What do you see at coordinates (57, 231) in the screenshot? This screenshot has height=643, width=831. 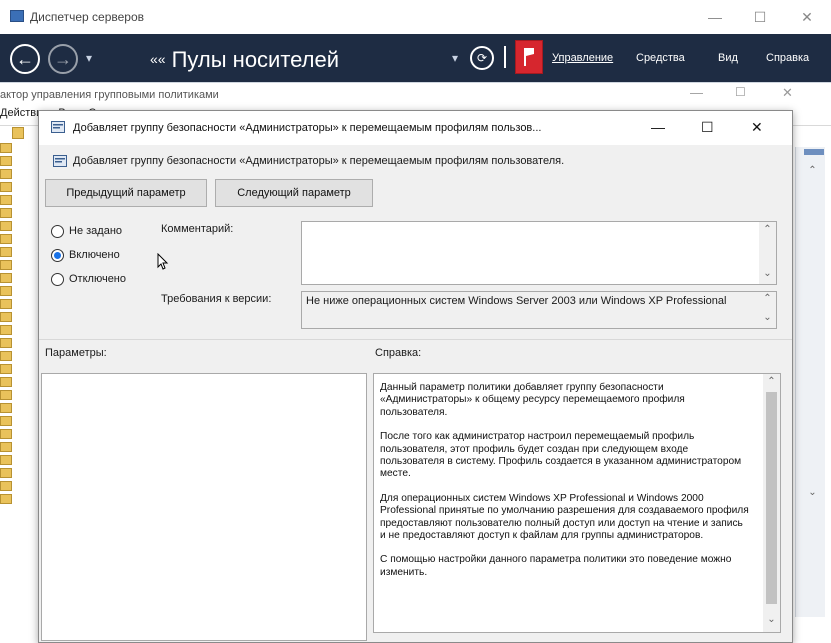 I see `radio-not-configured` at bounding box center [57, 231].